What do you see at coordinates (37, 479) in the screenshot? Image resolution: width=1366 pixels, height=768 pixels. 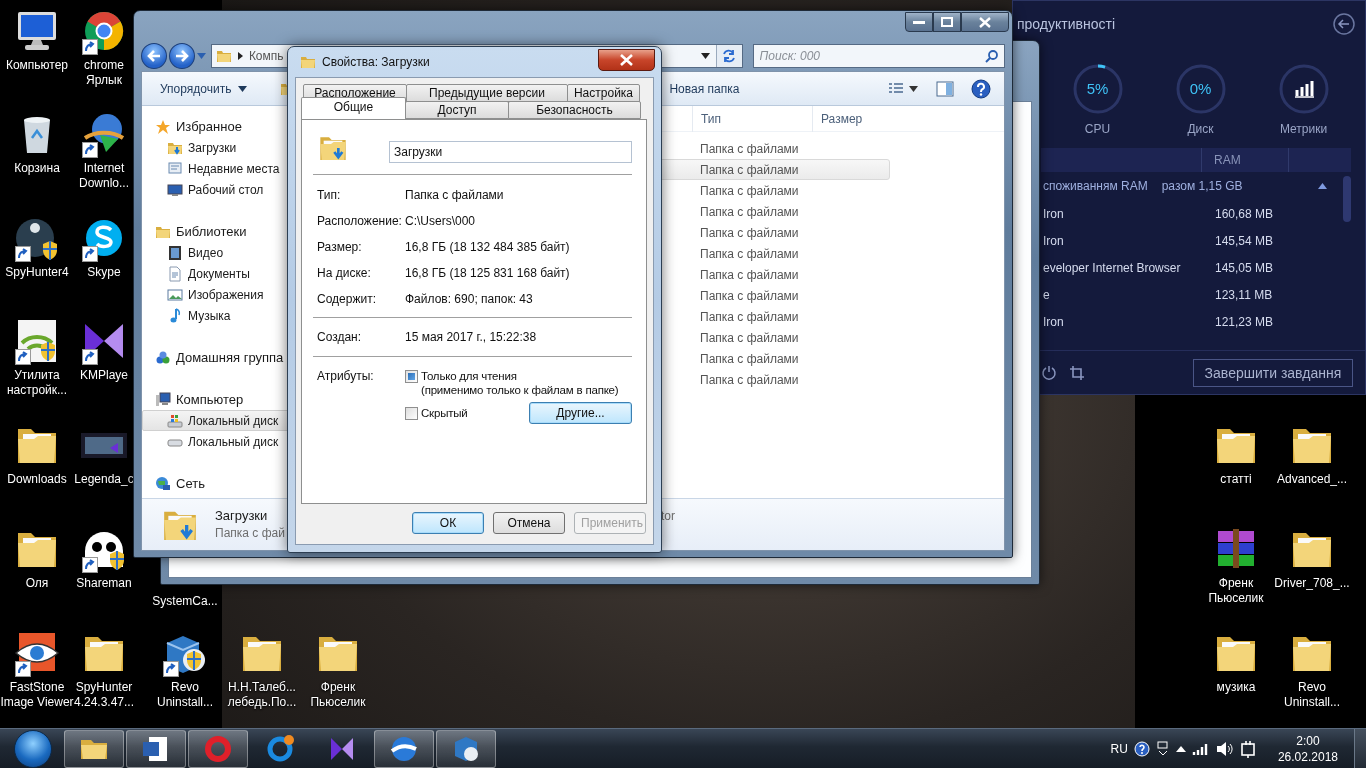 I see `desktop-icon-label: Downloads` at bounding box center [37, 479].